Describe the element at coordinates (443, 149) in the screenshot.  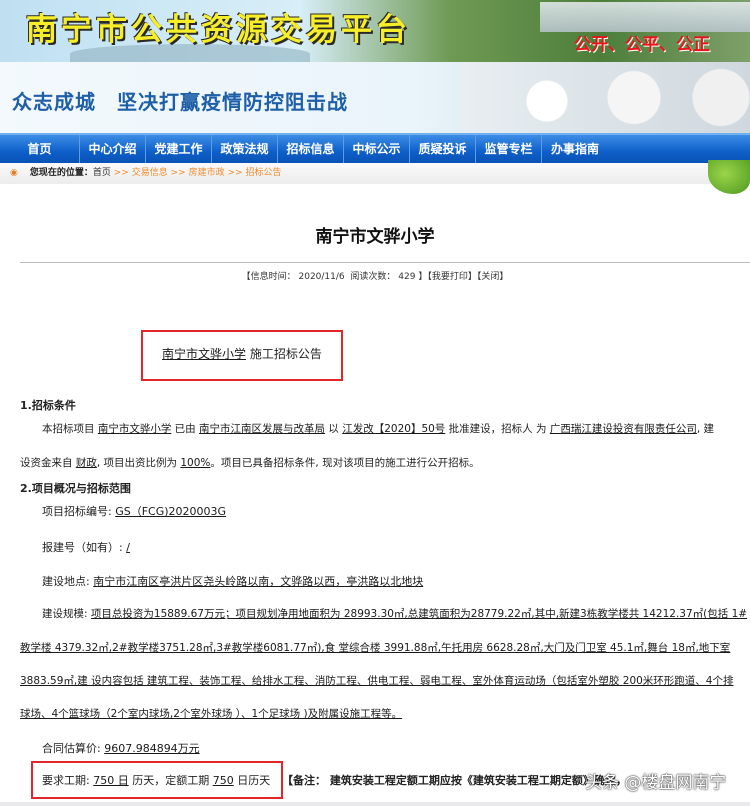
I see `nav-complaint: 质疑投诉` at that location.